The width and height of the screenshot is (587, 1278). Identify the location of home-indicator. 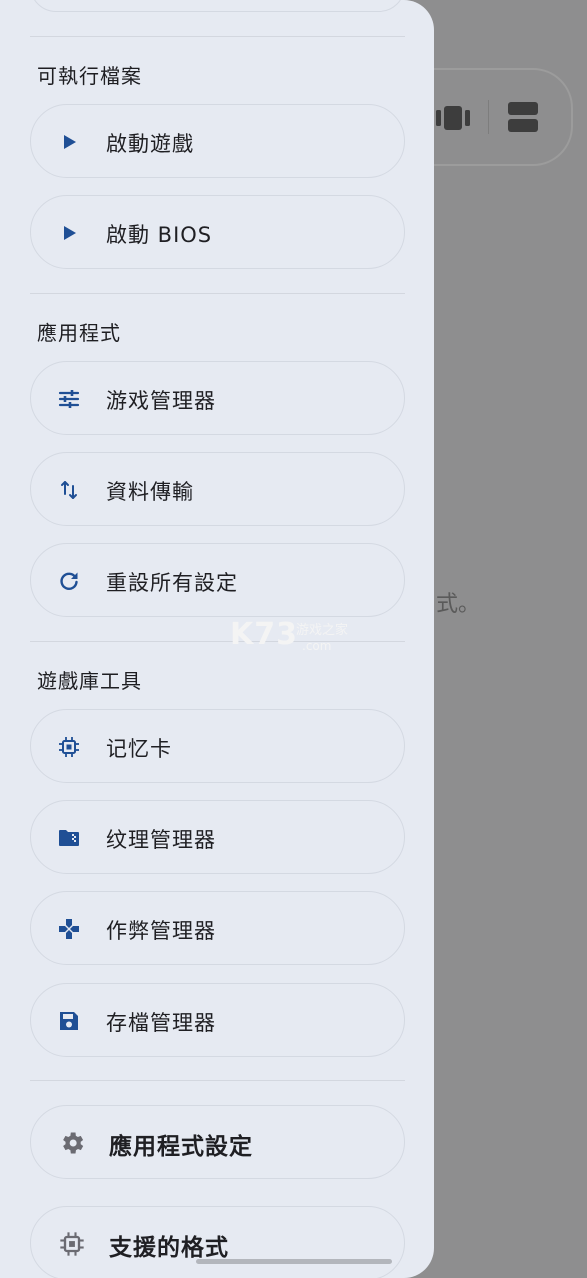
(294, 1261).